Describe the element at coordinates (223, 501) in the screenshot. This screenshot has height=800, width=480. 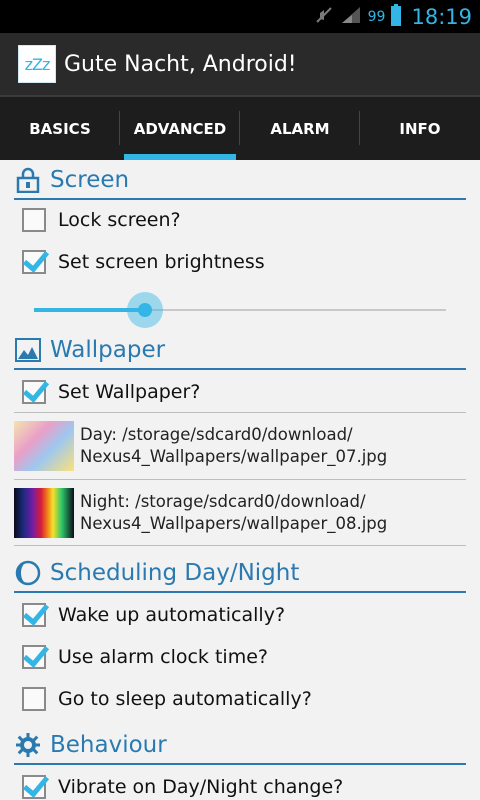
I see `path-line: Night: /storage/sdcard0/download/` at that location.